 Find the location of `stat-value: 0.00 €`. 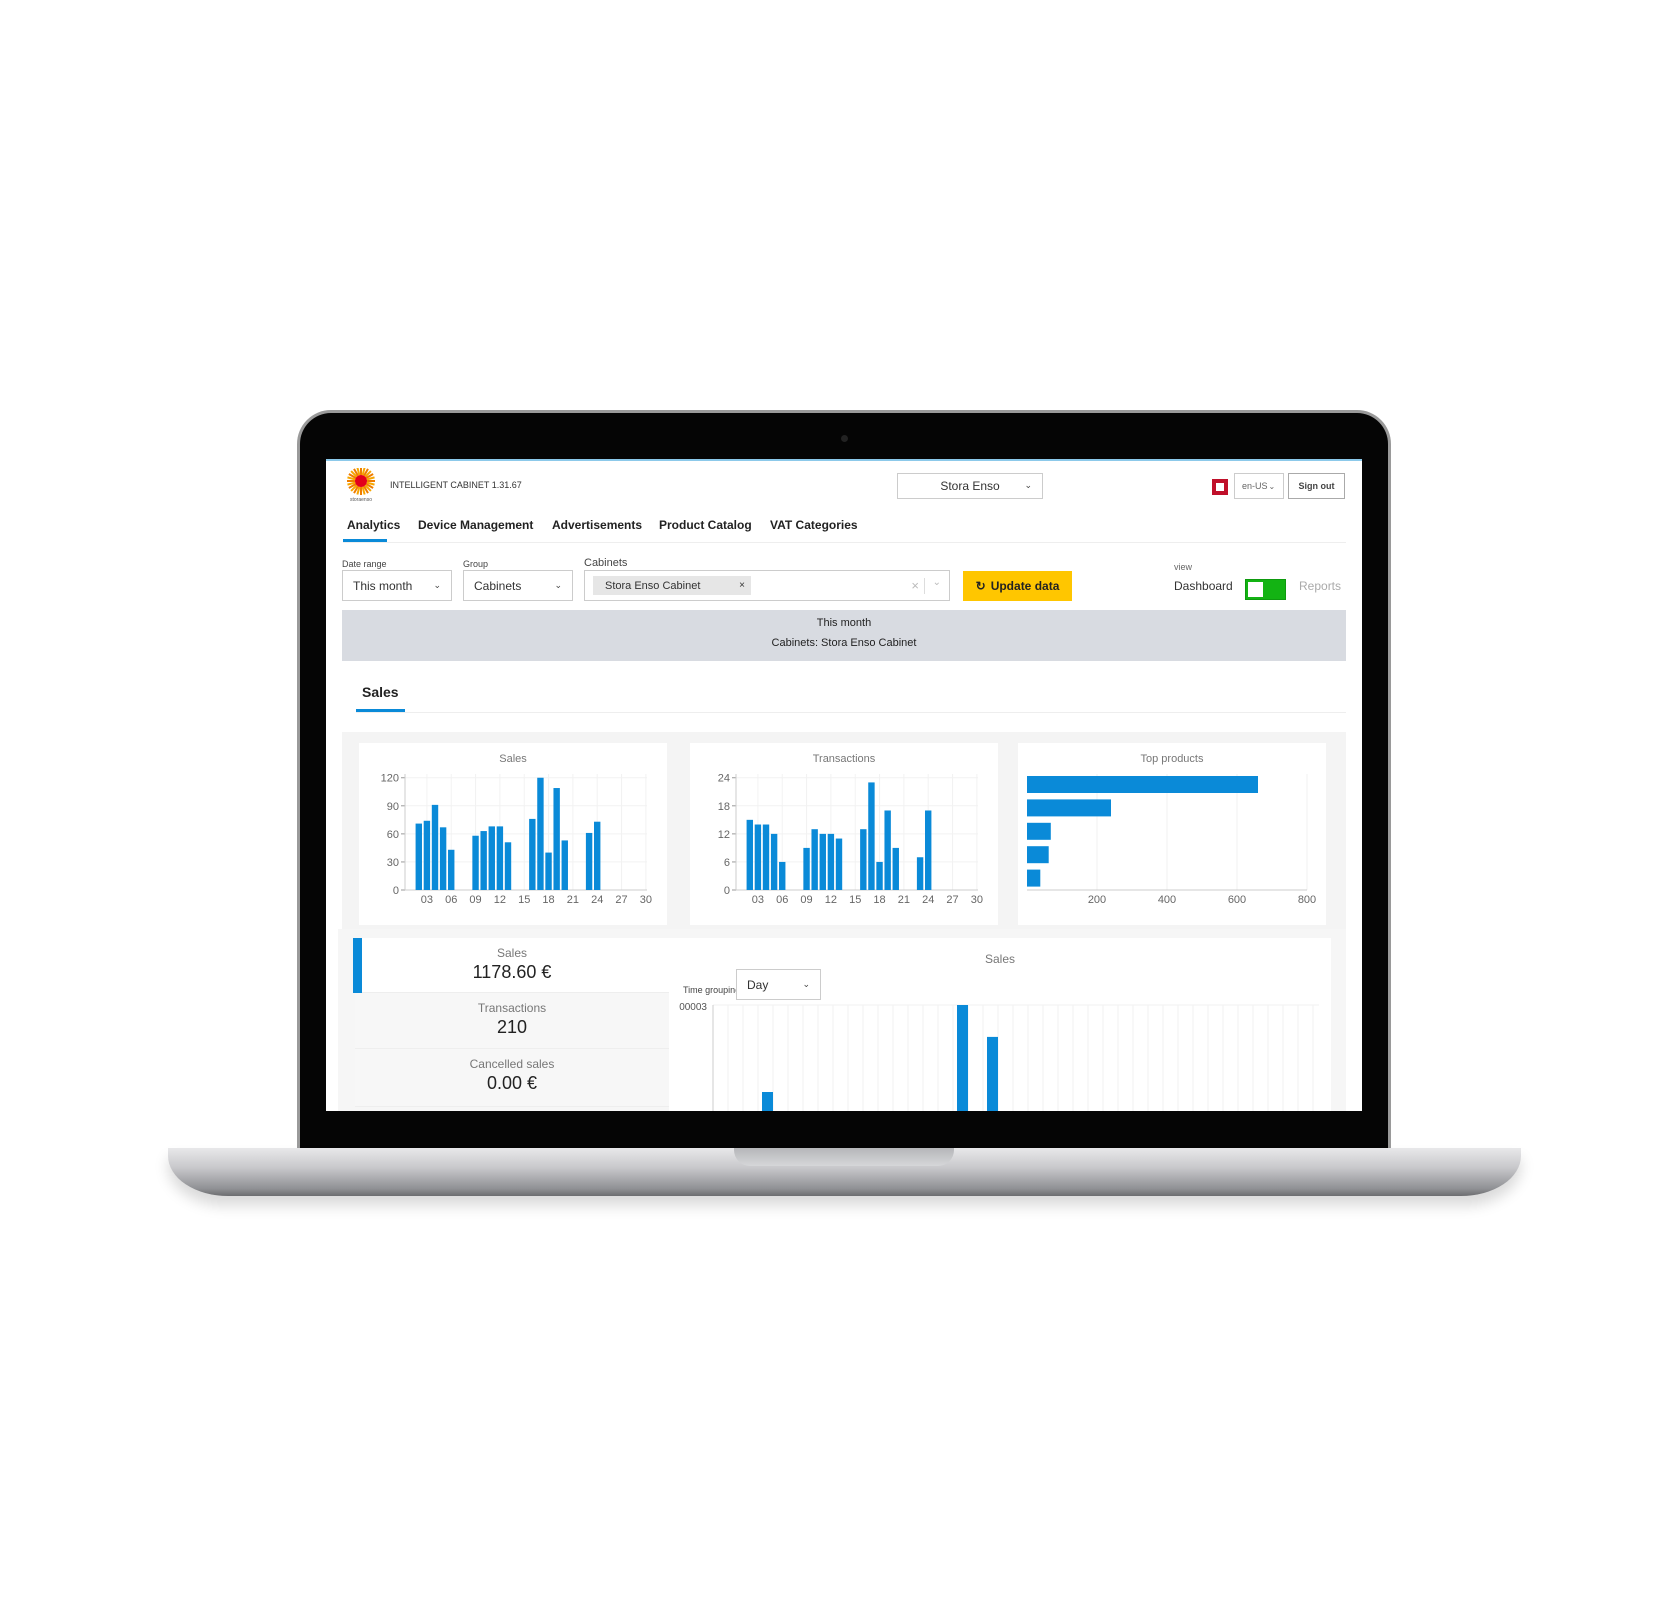

stat-value: 0.00 € is located at coordinates (512, 1083).